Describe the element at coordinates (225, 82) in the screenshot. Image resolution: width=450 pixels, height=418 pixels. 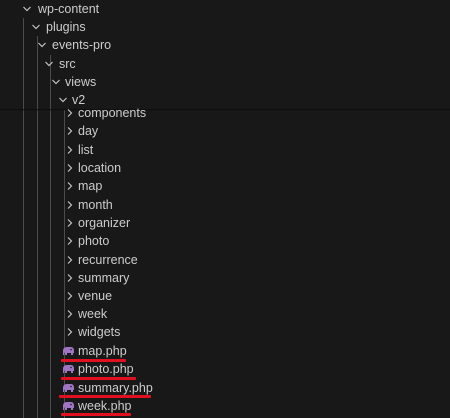
I see `tree-item-views: views` at that location.